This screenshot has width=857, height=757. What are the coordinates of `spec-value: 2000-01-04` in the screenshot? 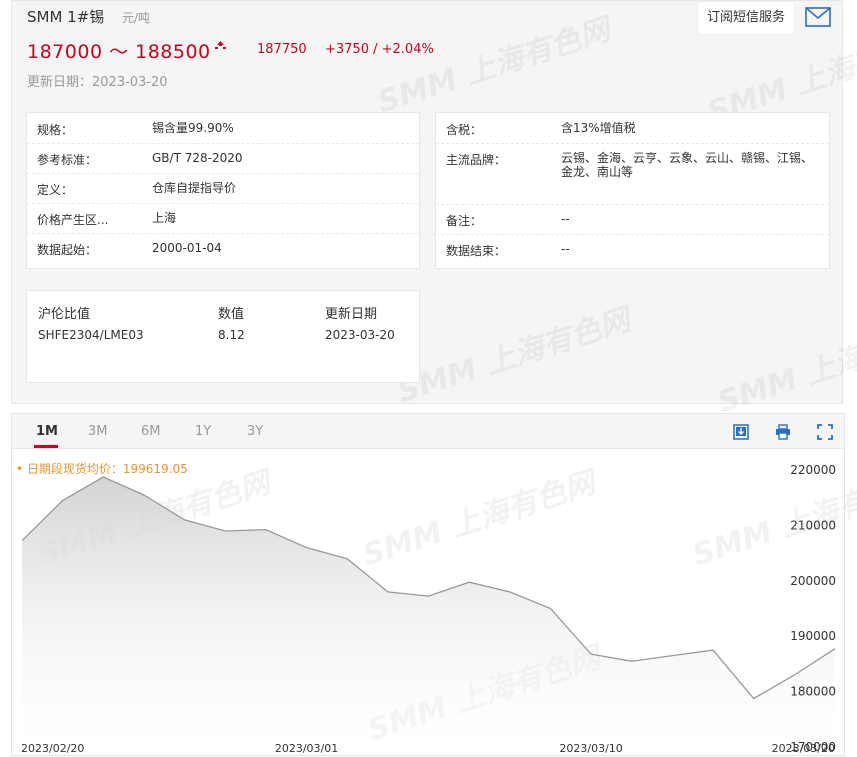 It's located at (187, 248).